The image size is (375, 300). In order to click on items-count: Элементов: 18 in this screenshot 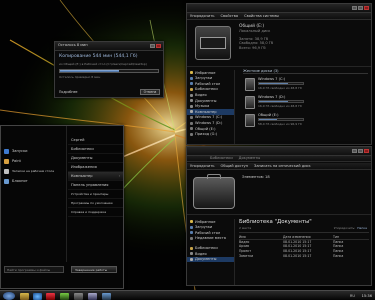, I will do `click(256, 177)`.